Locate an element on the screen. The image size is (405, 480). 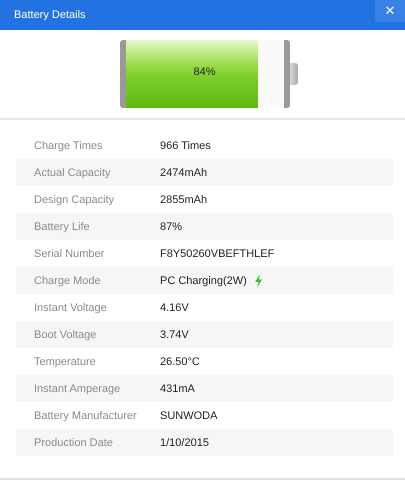
detail-label: Instant Voltage is located at coordinates (71, 308).